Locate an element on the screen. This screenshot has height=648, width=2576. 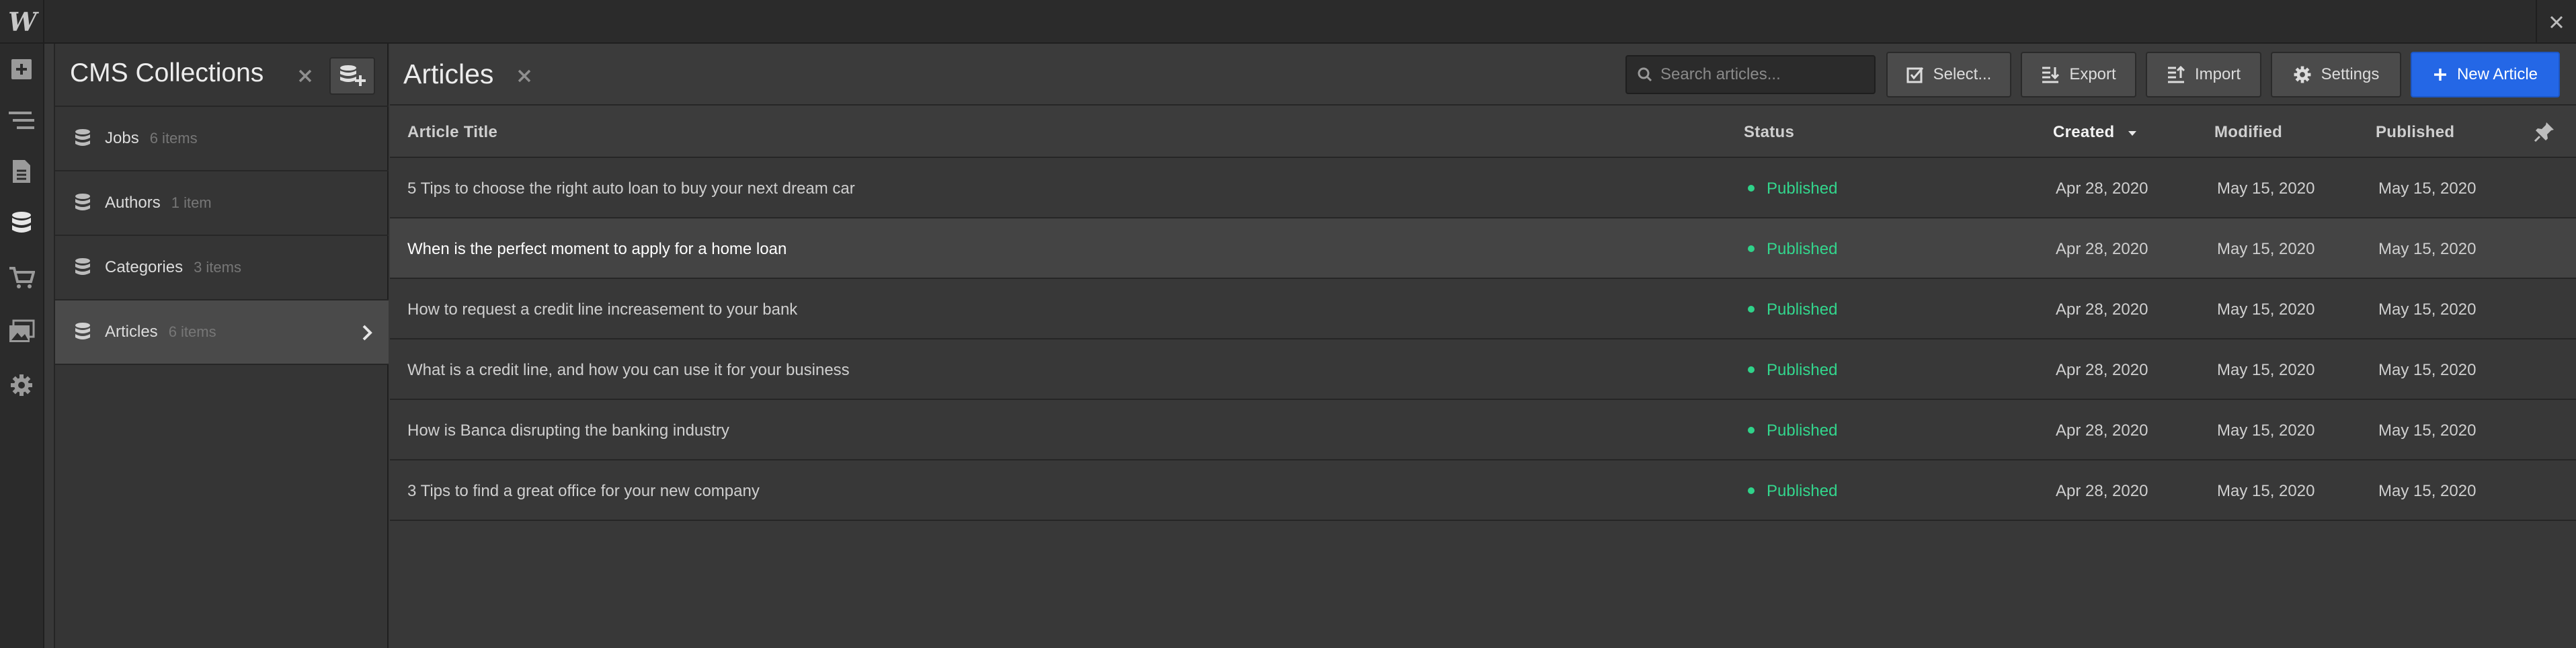
settings-tool-button is located at coordinates (21, 386).